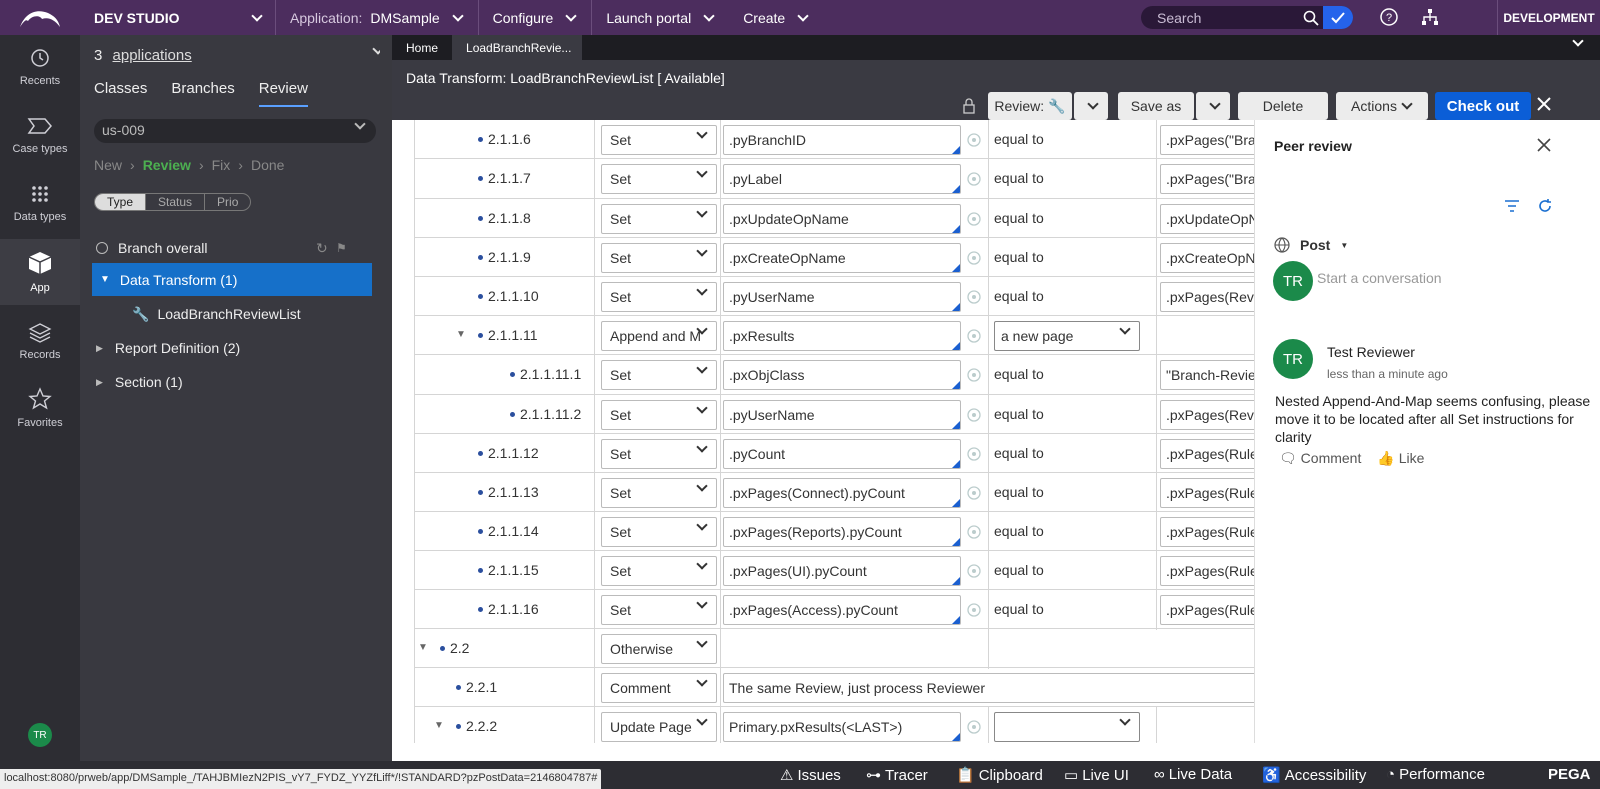  I want to click on target-field: .pxCreateOpName, so click(842, 258).